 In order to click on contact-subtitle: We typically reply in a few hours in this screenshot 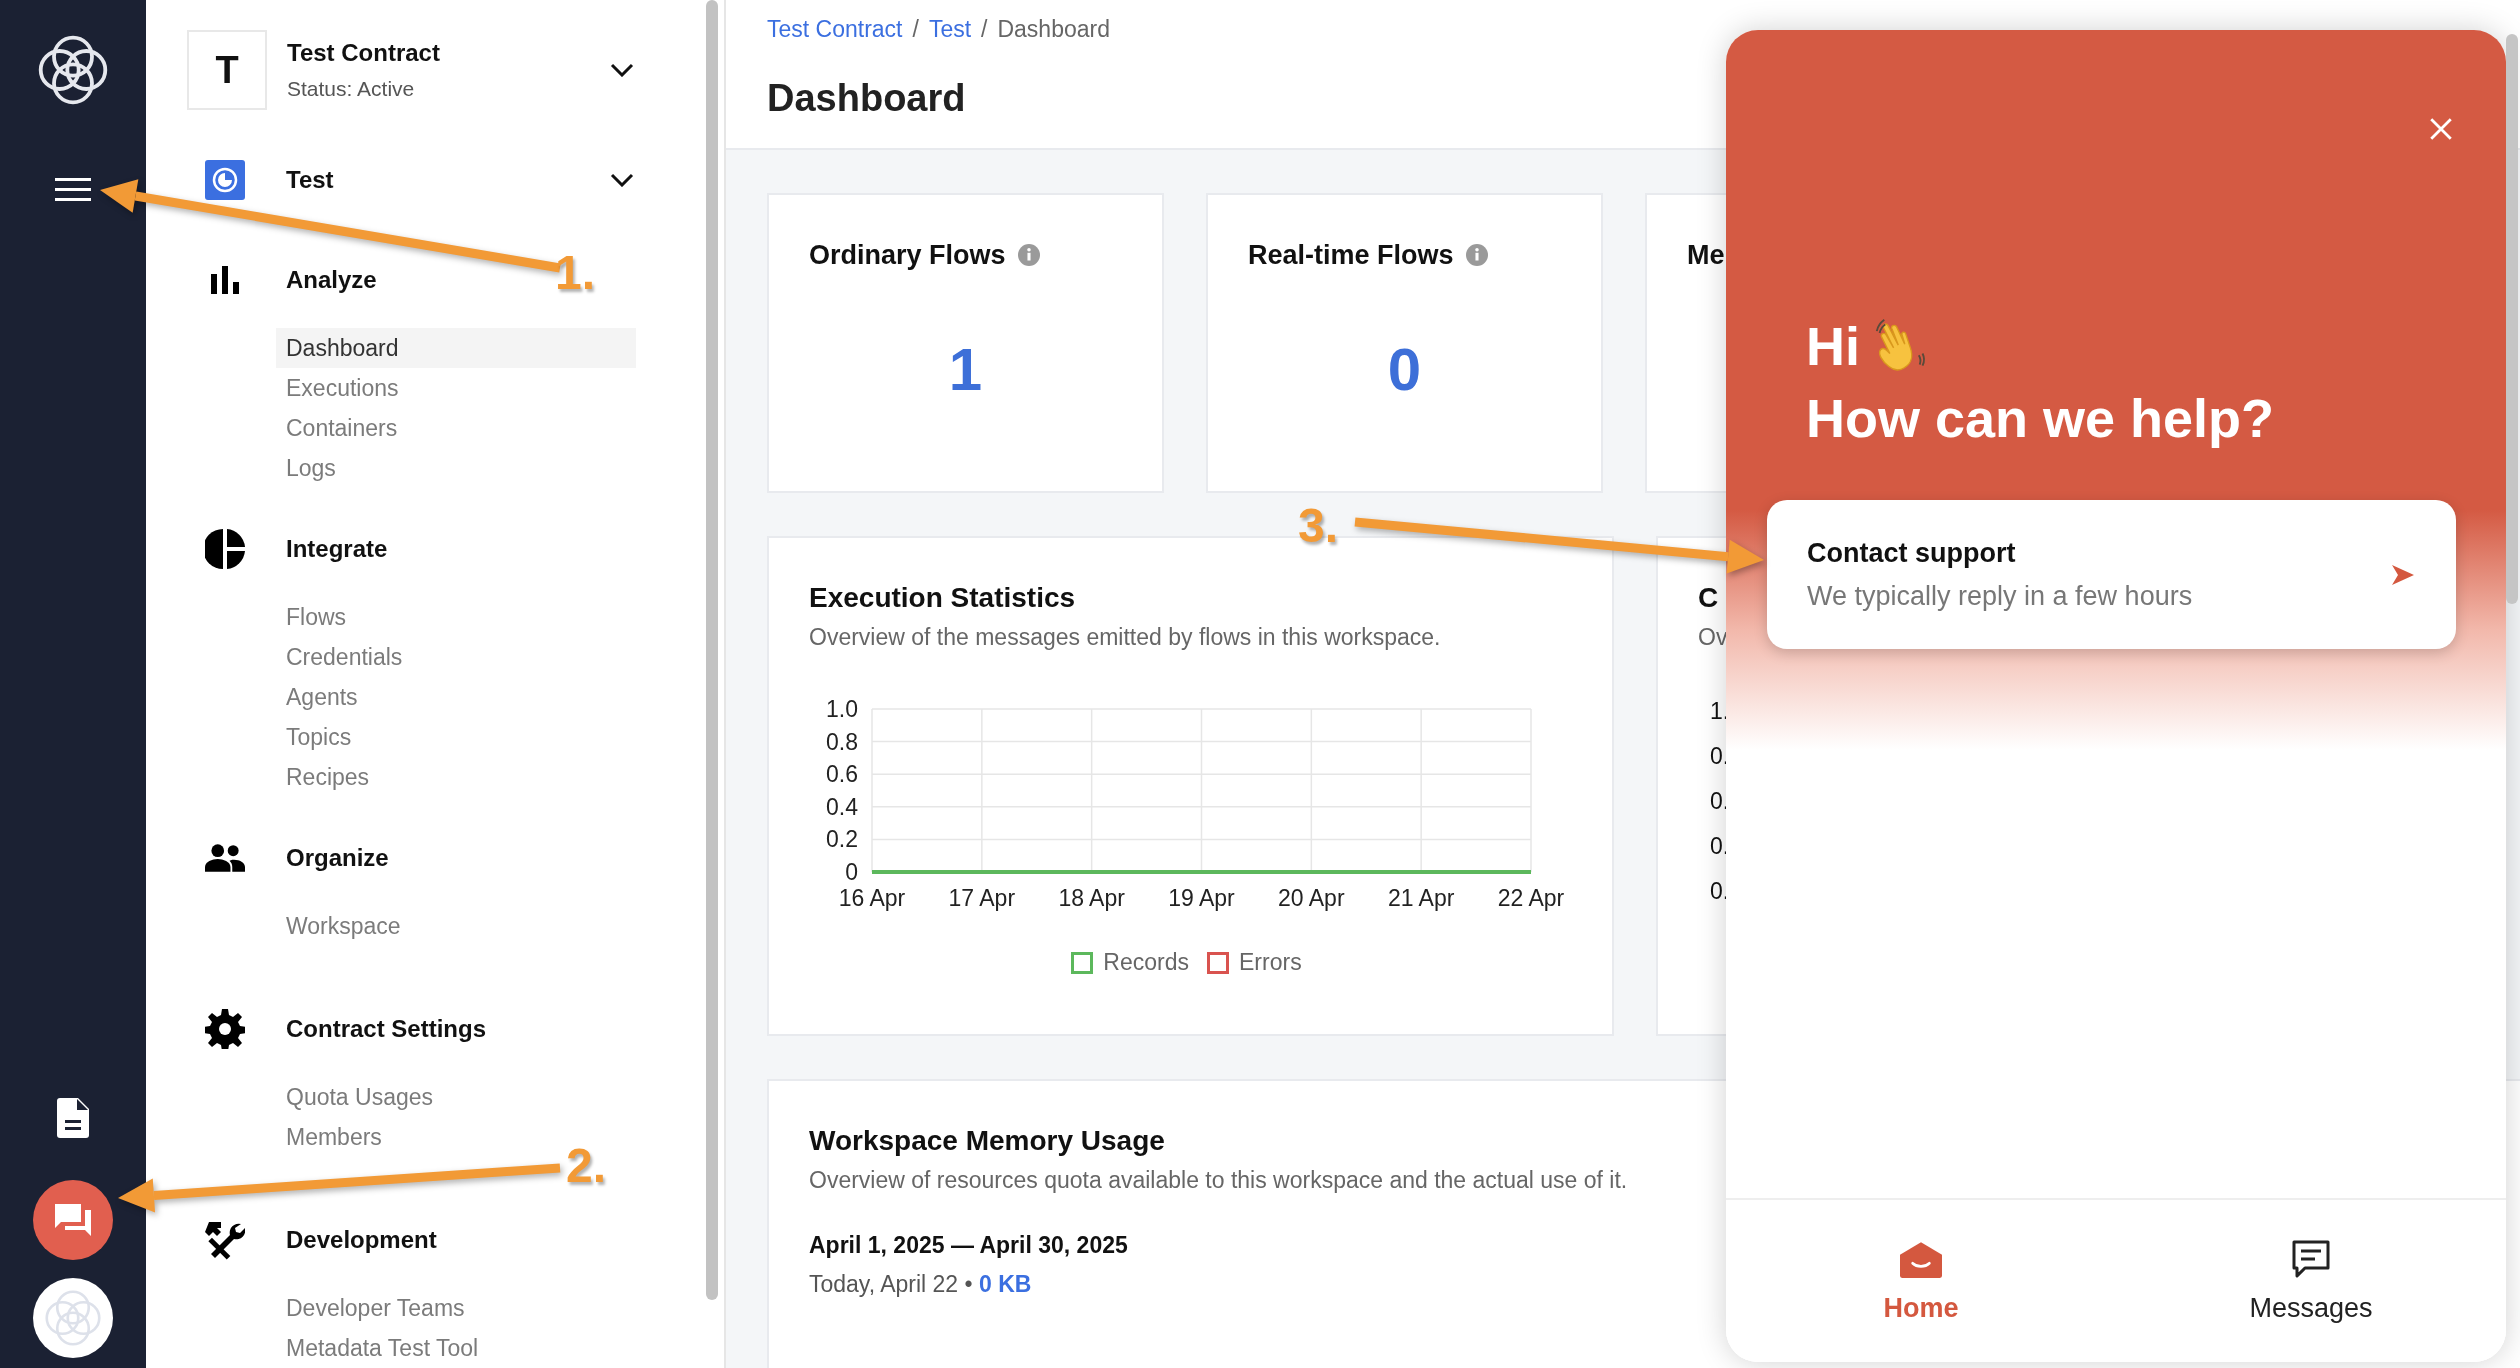, I will do `click(2000, 596)`.